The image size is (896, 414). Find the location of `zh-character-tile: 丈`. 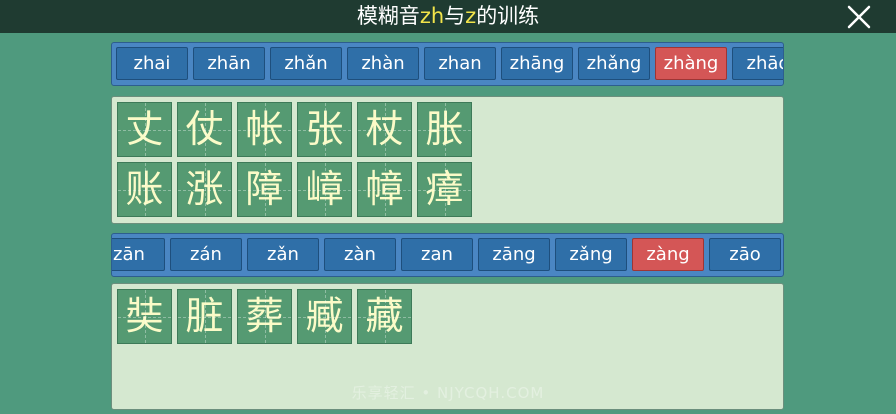

zh-character-tile: 丈 is located at coordinates (144, 129).